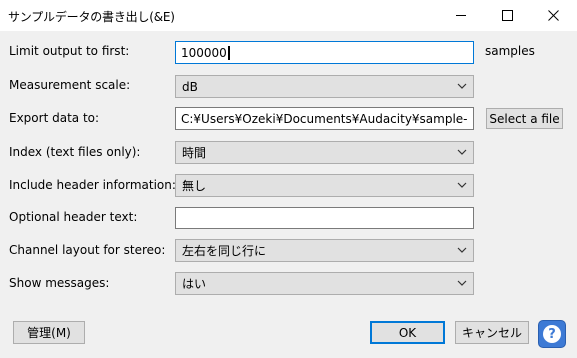  I want to click on header-text-label: Optional header text:, so click(73, 217).